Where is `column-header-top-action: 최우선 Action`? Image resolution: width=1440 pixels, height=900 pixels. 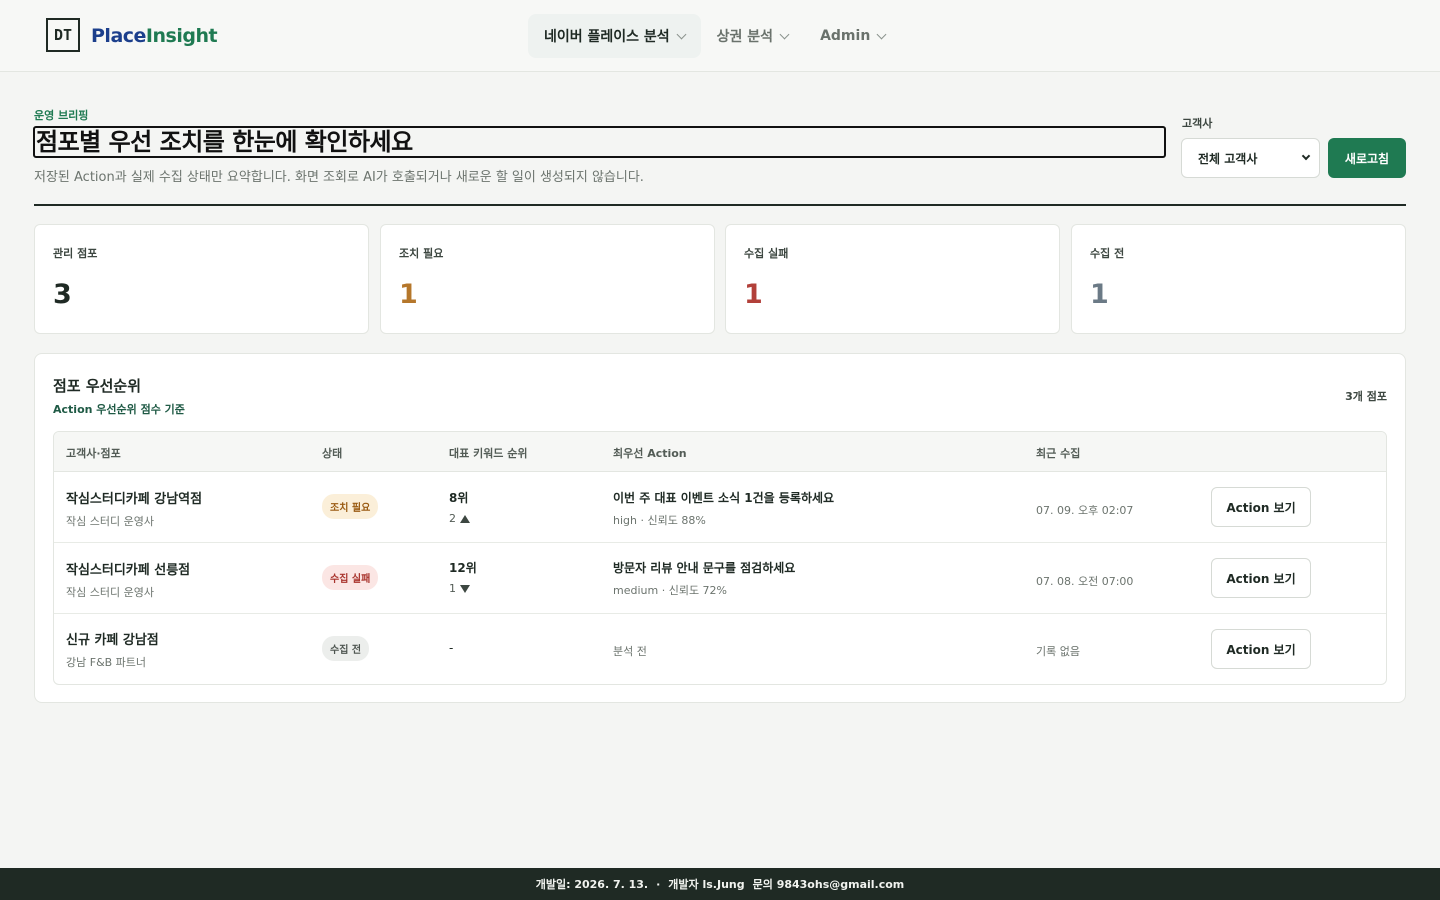 column-header-top-action: 최우선 Action is located at coordinates (650, 453).